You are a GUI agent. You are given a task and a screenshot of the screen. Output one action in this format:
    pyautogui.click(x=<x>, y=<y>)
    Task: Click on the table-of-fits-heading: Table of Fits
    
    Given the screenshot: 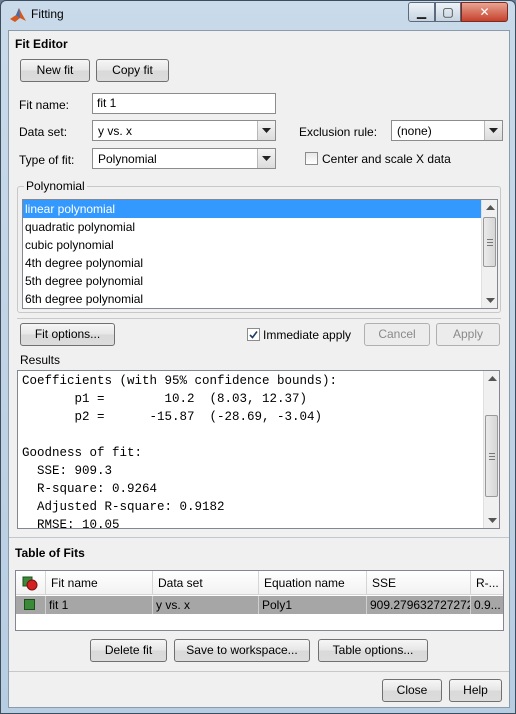 What is the action you would take?
    pyautogui.click(x=50, y=553)
    